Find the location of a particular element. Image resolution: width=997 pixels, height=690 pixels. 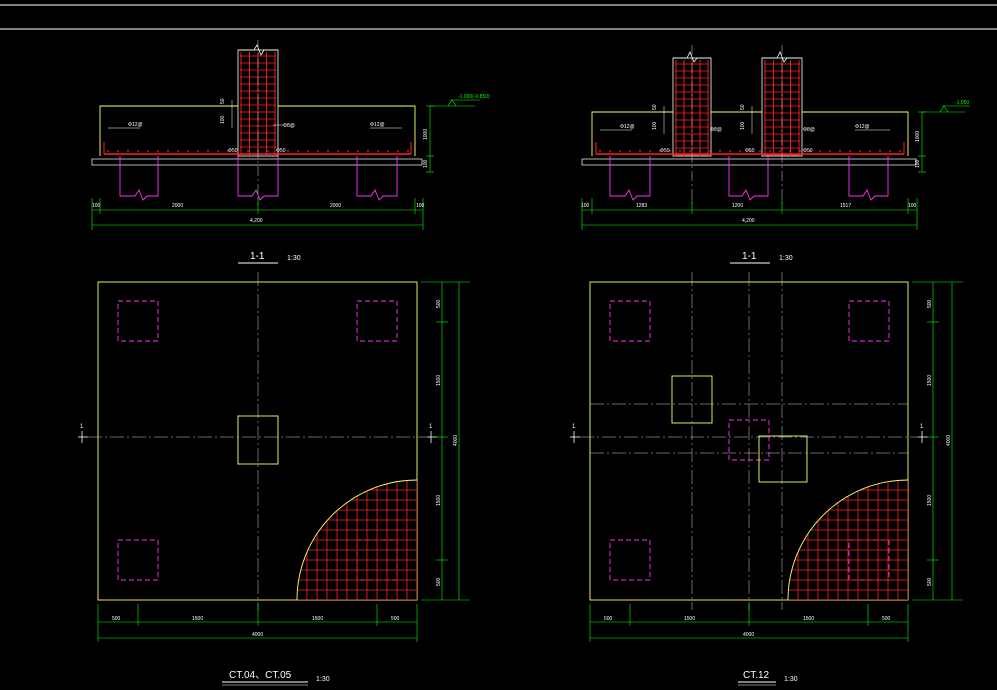

left-plan-dim-b2: 1500 is located at coordinates (197, 619).